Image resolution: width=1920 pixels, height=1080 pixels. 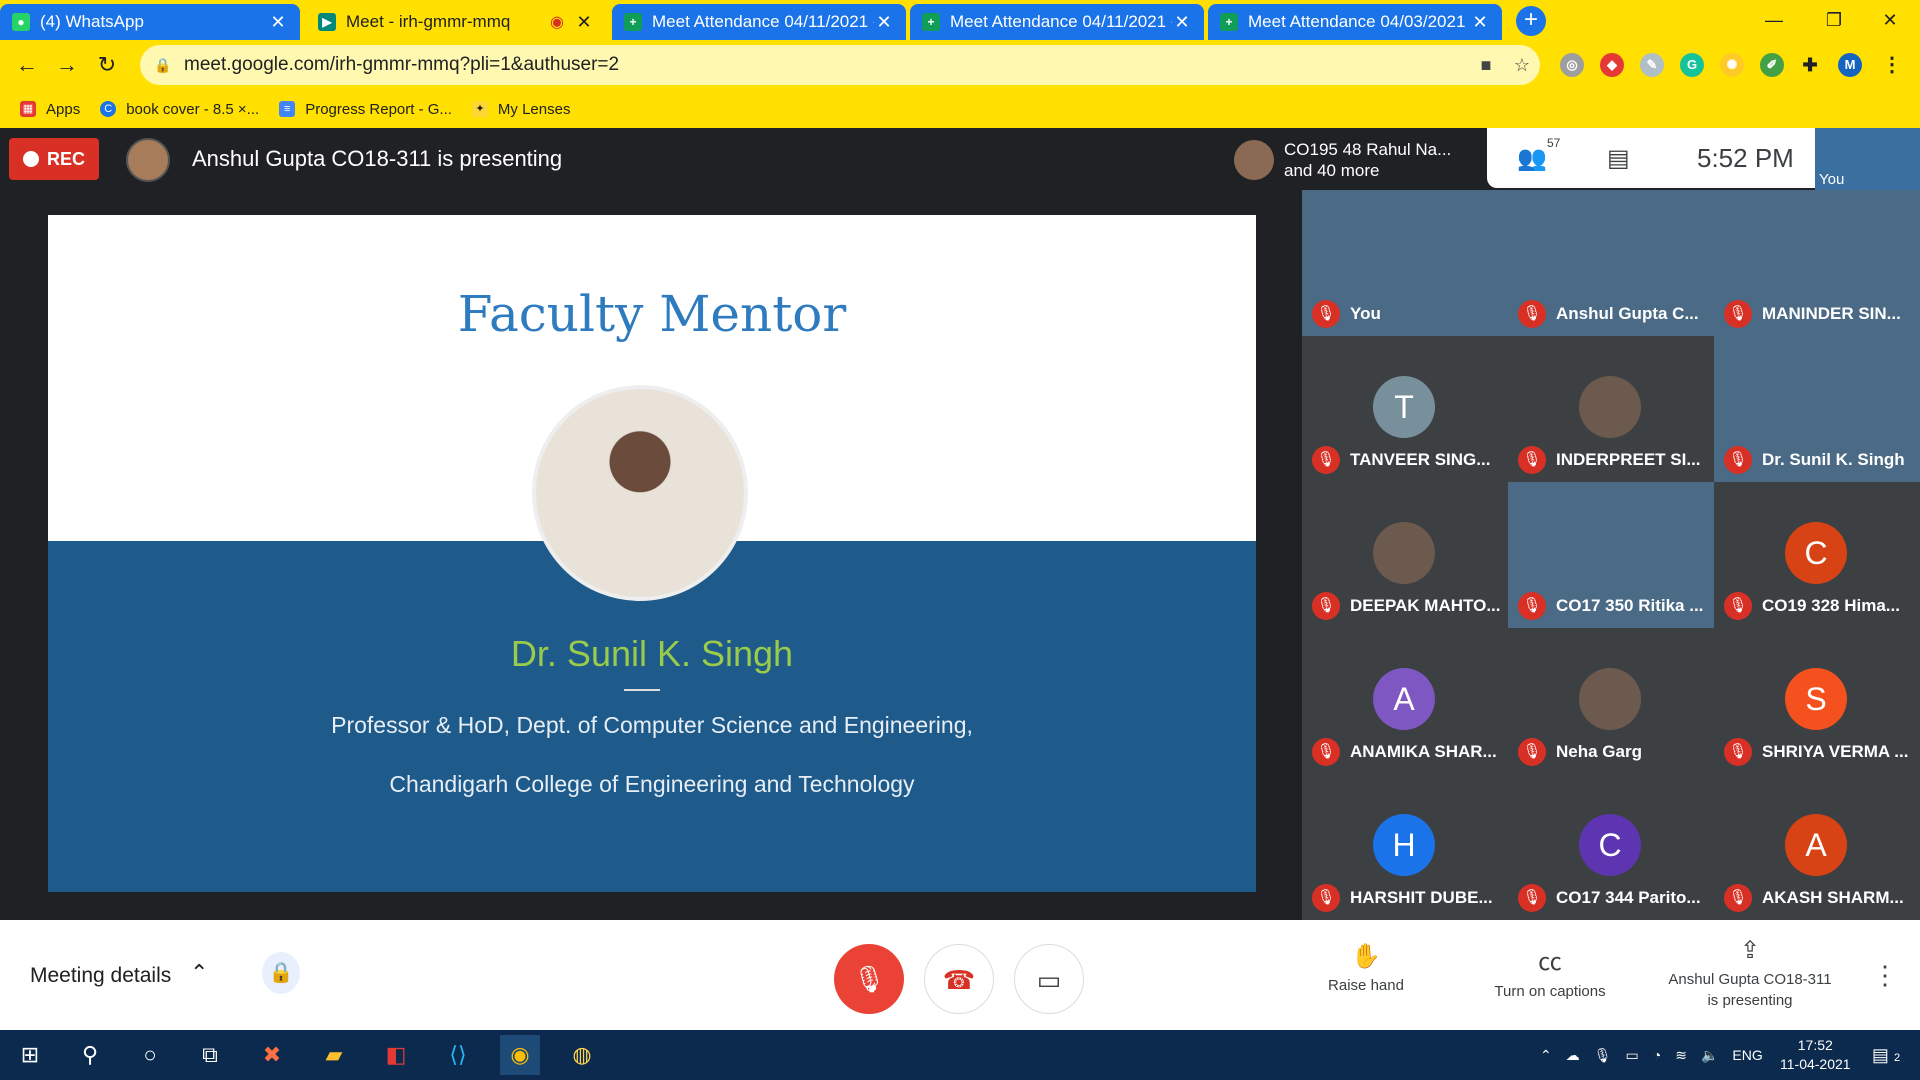 What do you see at coordinates (520, 1055) in the screenshot?
I see `chrome-icon: ◉` at bounding box center [520, 1055].